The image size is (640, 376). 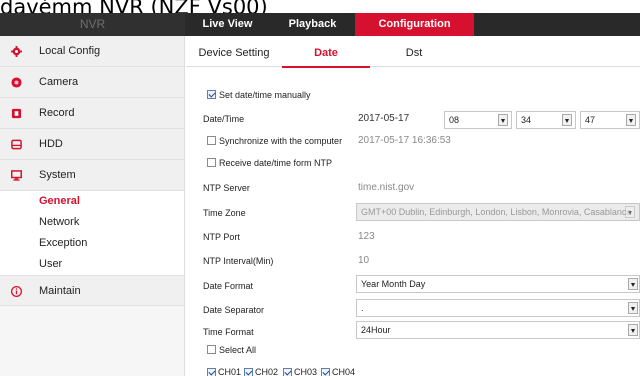 I want to click on channel-label: CH04, so click(x=344, y=371).